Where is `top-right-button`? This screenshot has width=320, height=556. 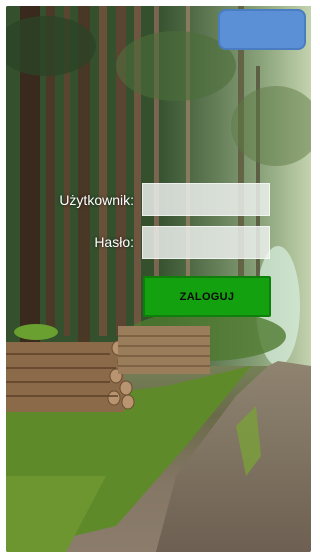 top-right-button is located at coordinates (262, 29).